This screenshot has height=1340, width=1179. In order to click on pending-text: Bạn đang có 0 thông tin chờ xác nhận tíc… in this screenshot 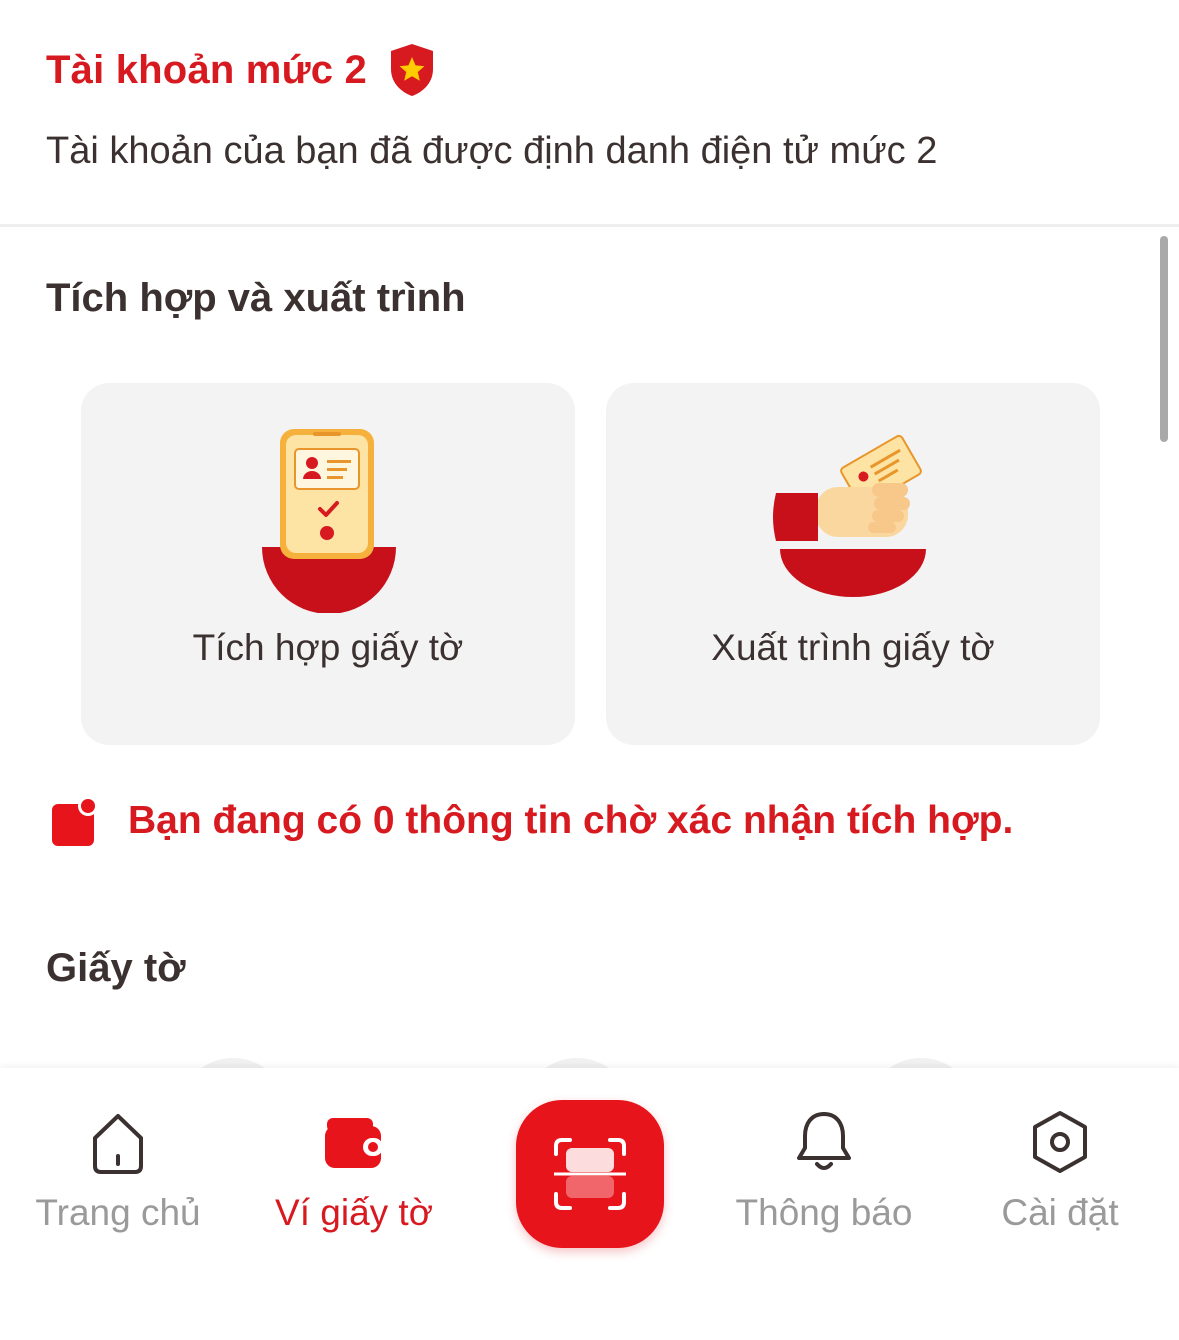, I will do `click(571, 820)`.